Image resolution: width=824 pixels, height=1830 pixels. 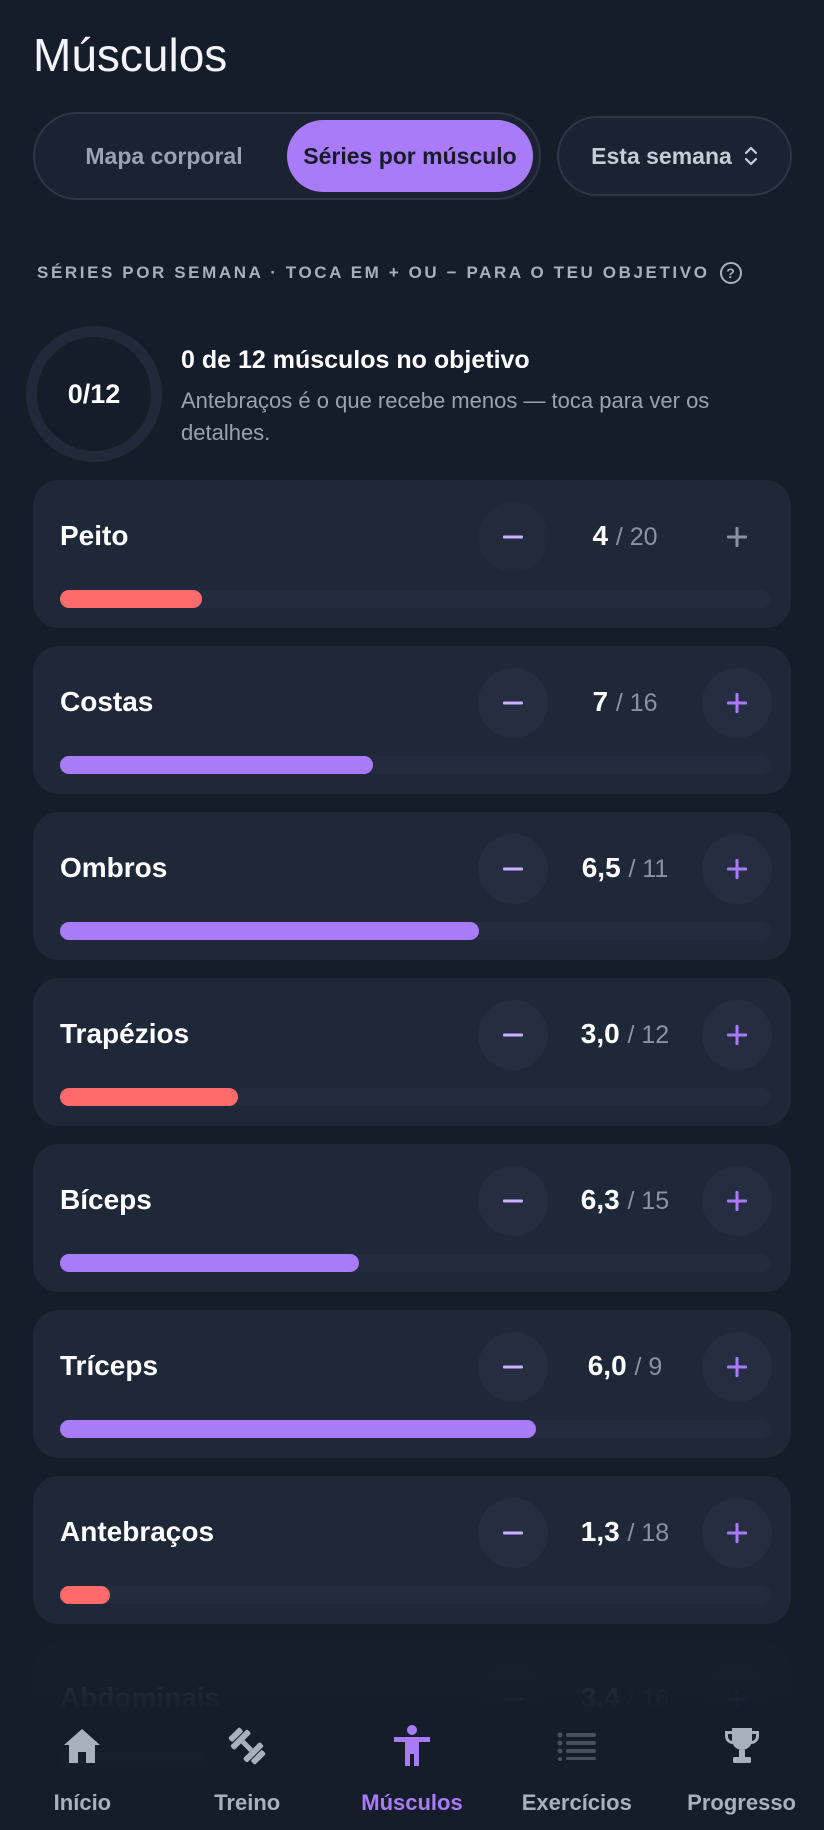 What do you see at coordinates (410, 156) in the screenshot?
I see `tab-sets-per-muscle: Séries por músculo` at bounding box center [410, 156].